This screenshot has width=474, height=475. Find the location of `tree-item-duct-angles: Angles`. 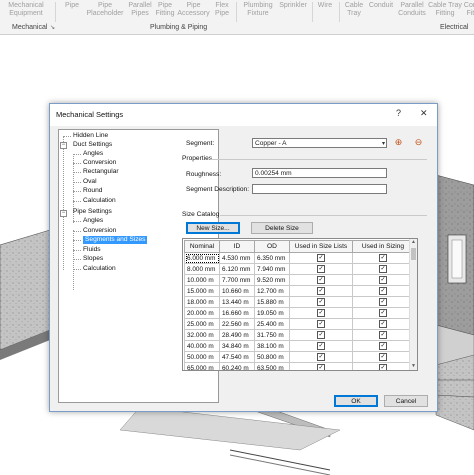

tree-item-duct-angles: Angles is located at coordinates (93, 154).